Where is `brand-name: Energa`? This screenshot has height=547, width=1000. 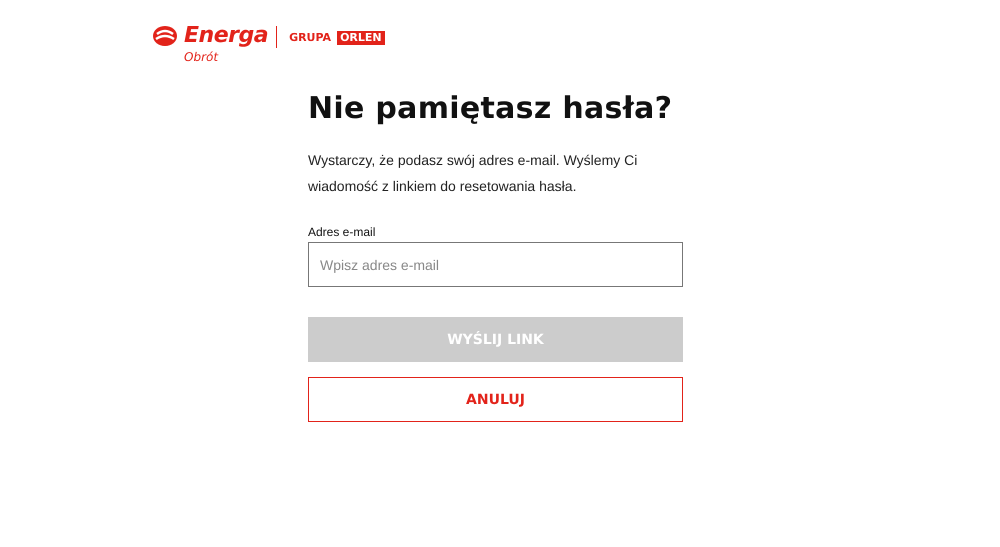
brand-name: Energa is located at coordinates (226, 36).